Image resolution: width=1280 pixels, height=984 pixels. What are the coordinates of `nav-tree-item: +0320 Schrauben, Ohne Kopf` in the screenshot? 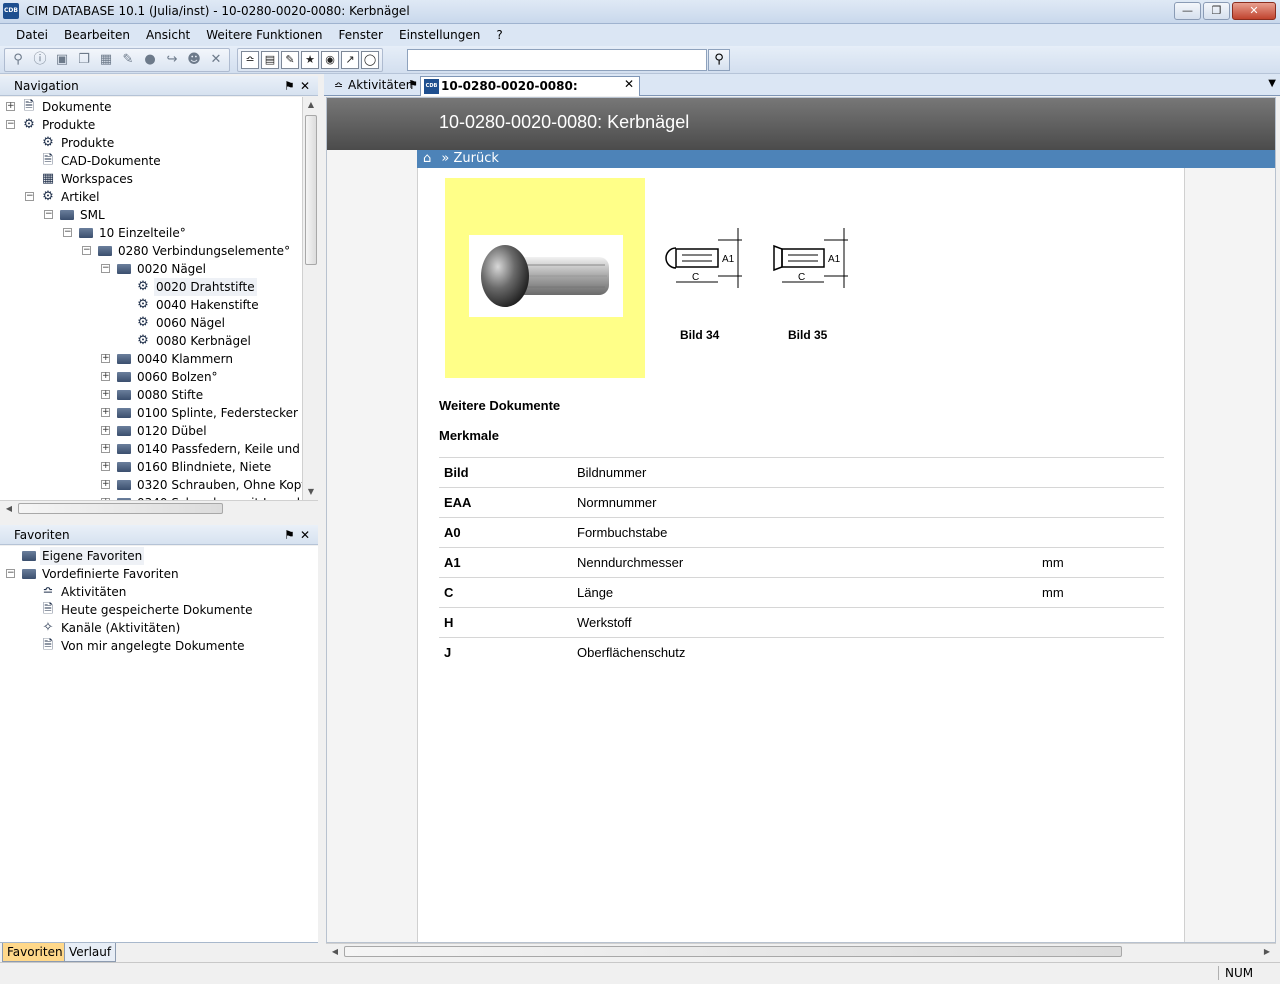 It's located at (151, 485).